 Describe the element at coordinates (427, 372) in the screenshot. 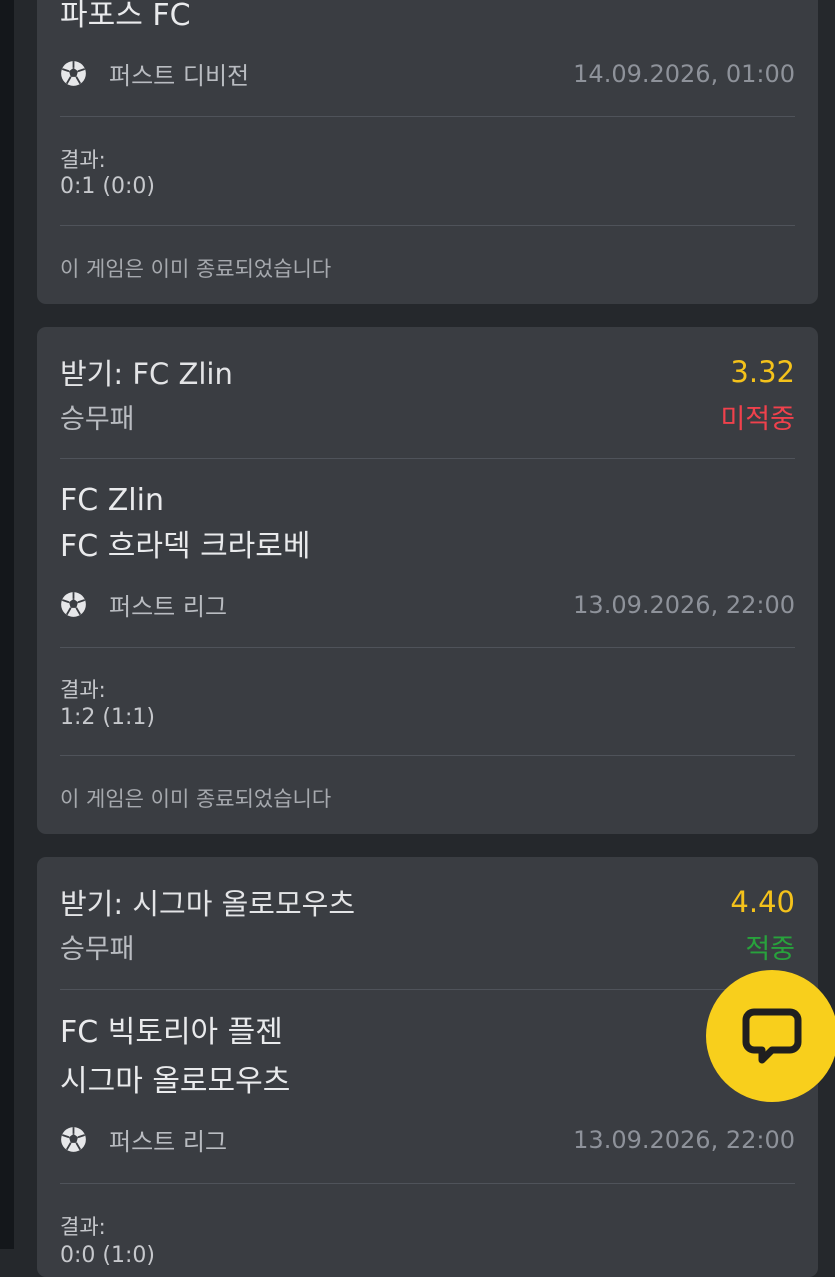

I see `bet-header-row: 받기: FC Zlin 3.32` at that location.